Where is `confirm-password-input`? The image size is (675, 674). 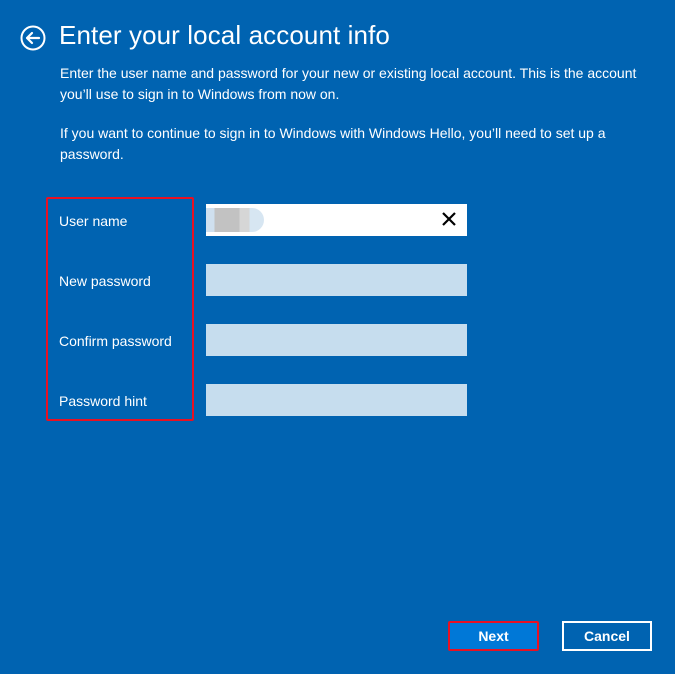 confirm-password-input is located at coordinates (336, 340).